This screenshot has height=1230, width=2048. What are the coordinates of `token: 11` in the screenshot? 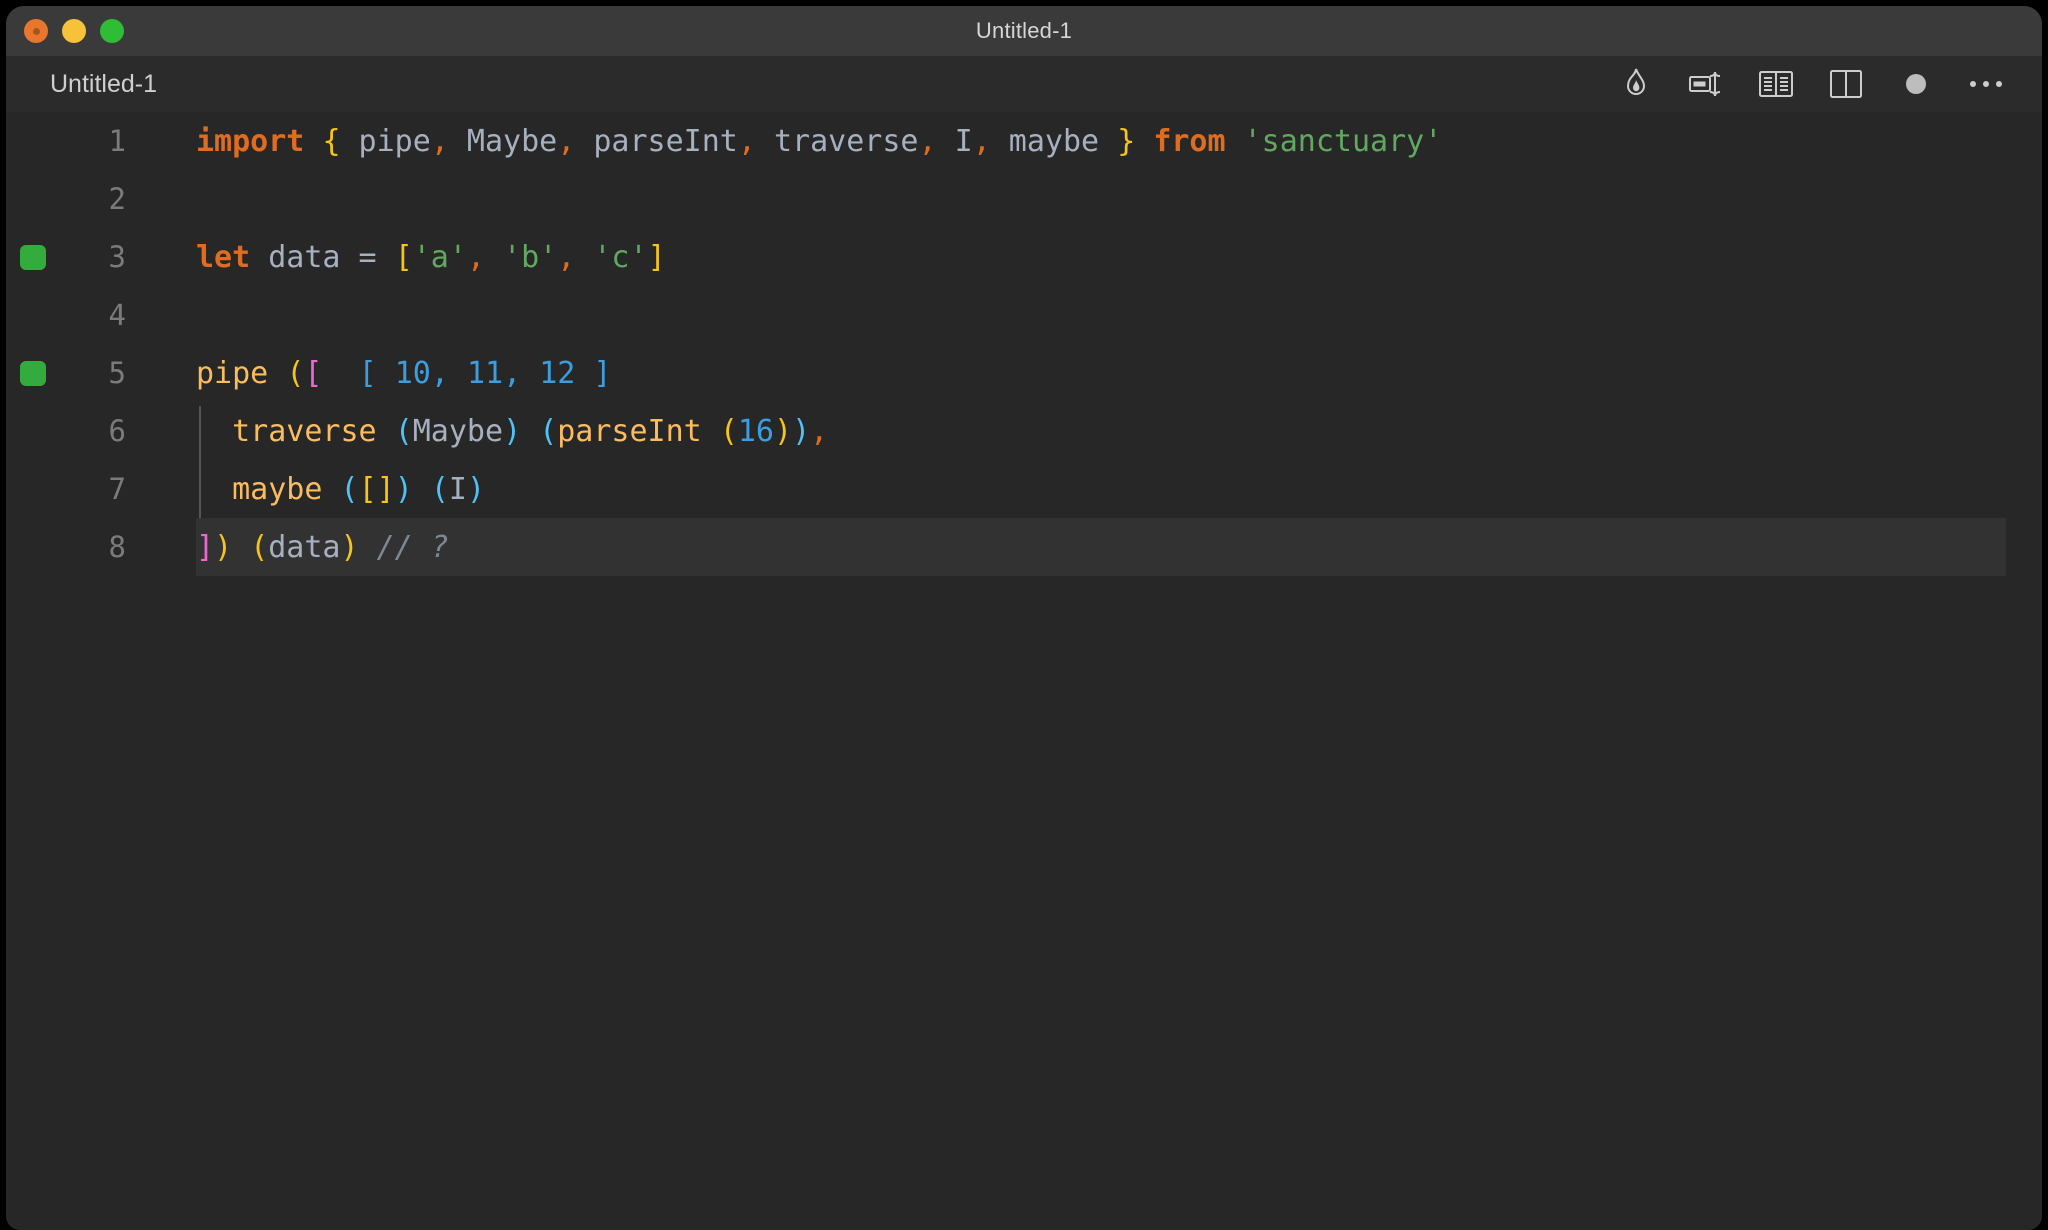 It's located at (485, 373).